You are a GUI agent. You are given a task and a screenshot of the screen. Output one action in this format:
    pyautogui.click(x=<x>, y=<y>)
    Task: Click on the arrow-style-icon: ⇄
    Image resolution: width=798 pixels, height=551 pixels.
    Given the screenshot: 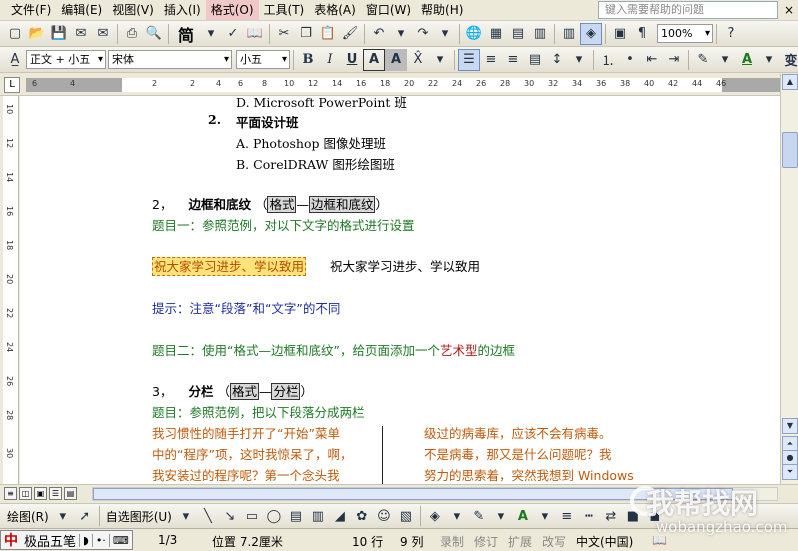 What is the action you would take?
    pyautogui.click(x=611, y=516)
    